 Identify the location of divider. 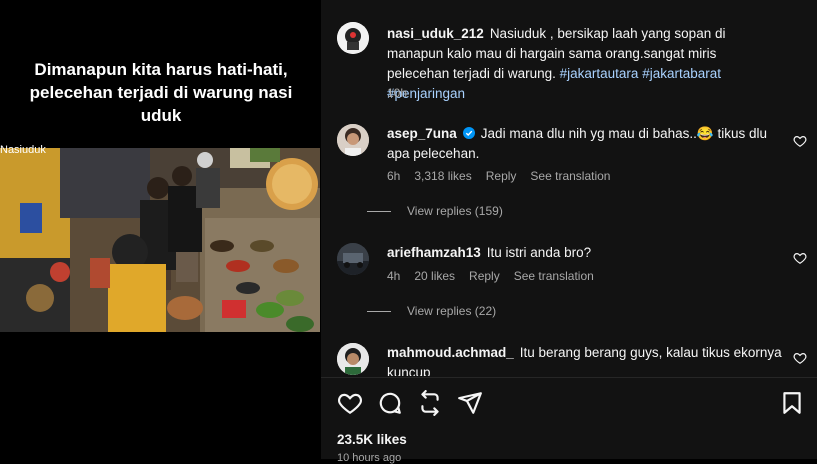
(569, 377).